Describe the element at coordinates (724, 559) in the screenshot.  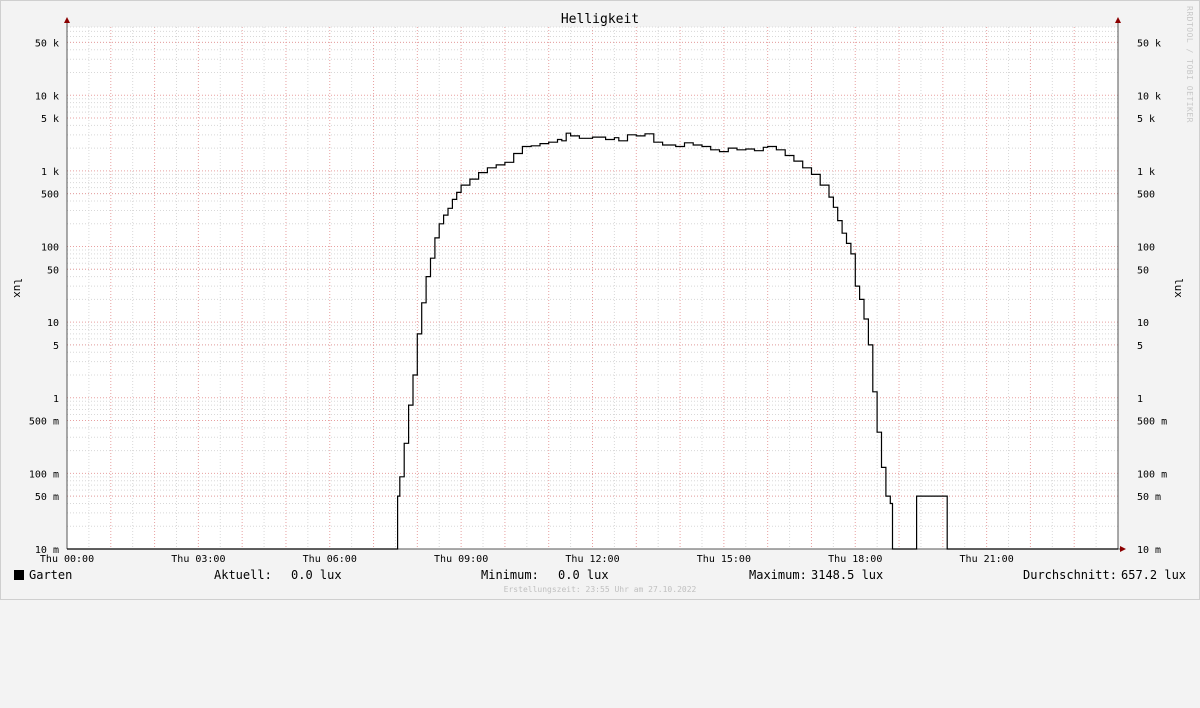
I see `x-tick-label: Thu 15:00` at that location.